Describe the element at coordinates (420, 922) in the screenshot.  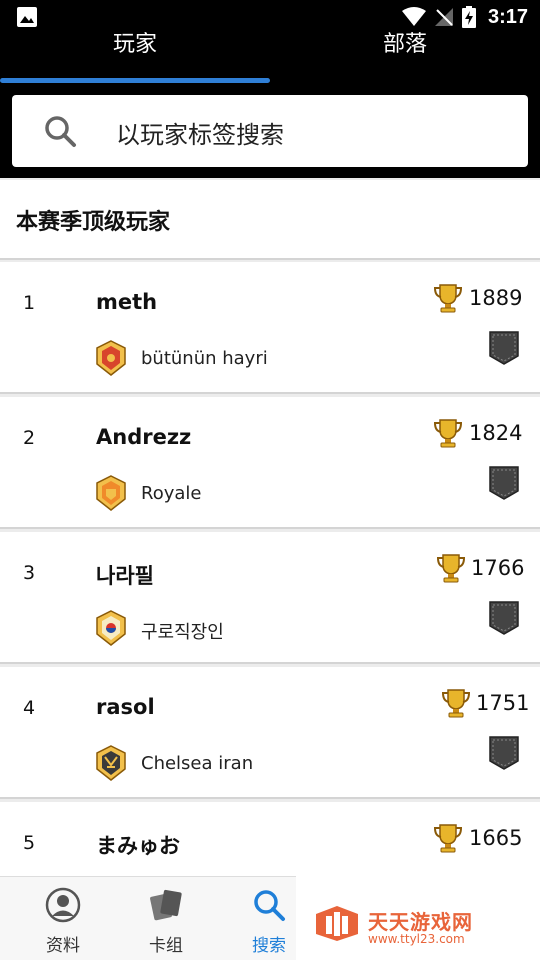
I see `watermark-title: 天天游戏网` at that location.